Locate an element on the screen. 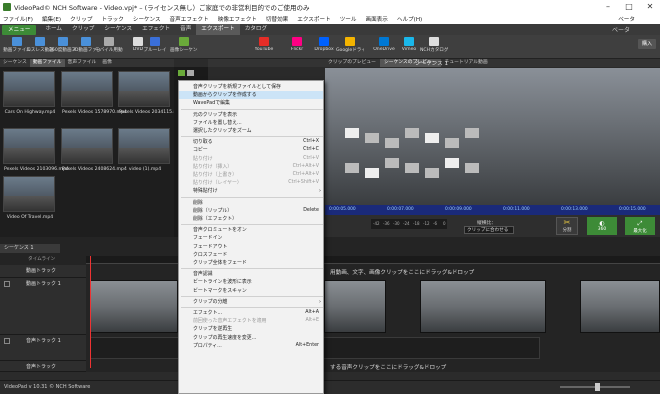 The image size is (660, 394). tab-home: ホーム is located at coordinates (53, 29).